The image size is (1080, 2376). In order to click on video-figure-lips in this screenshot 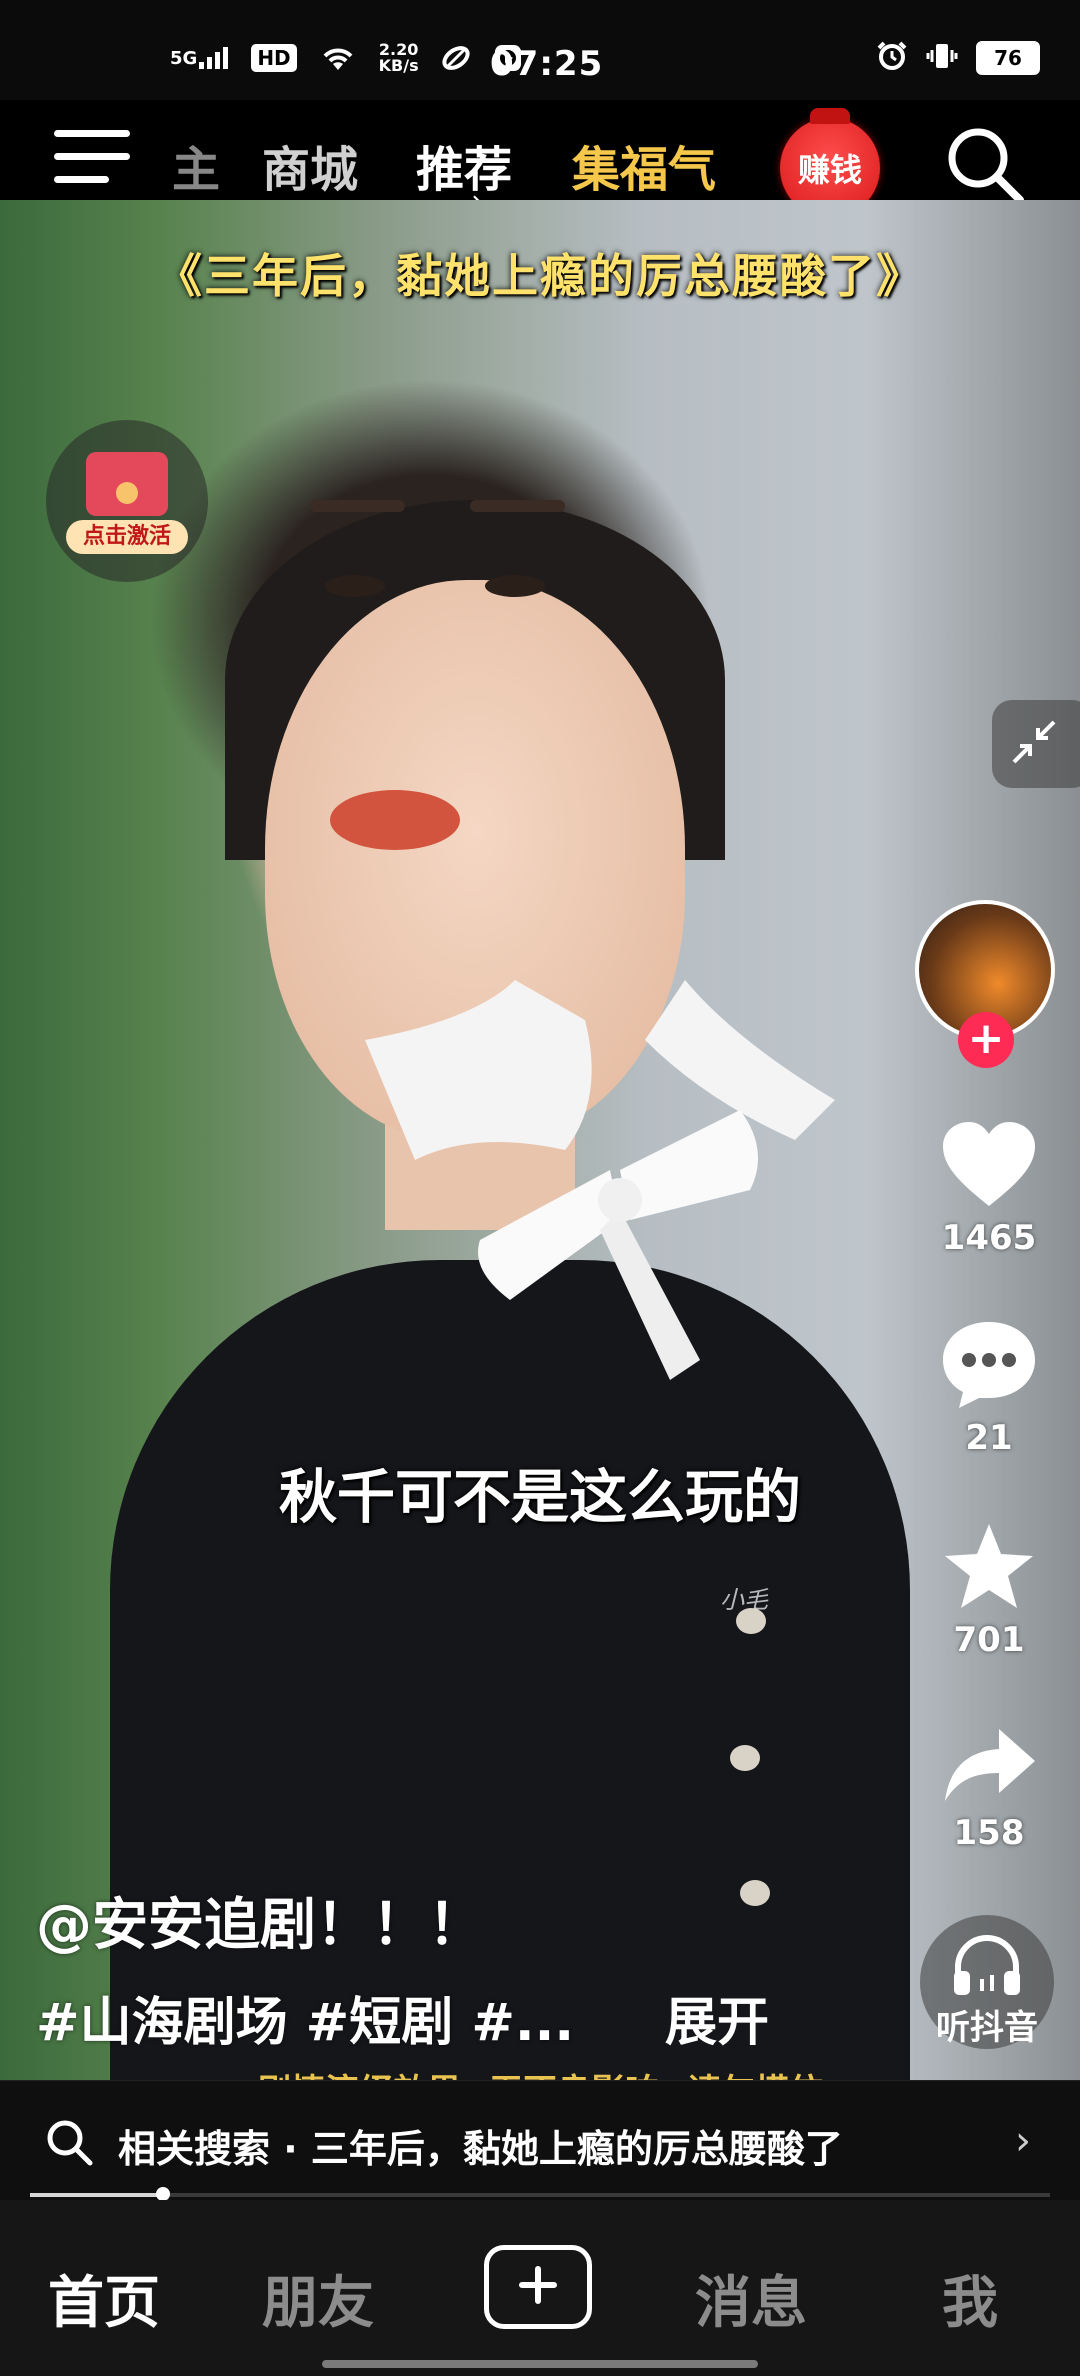, I will do `click(395, 820)`.